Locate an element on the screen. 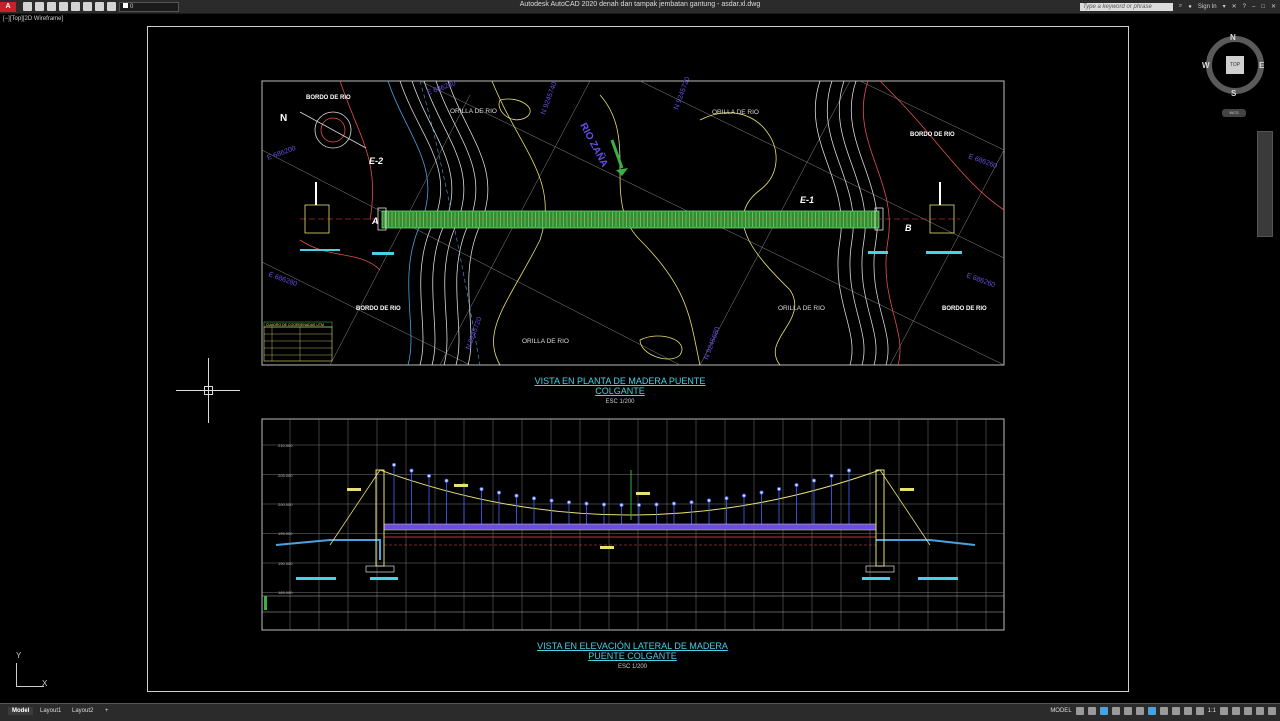 The image size is (1280, 721). snap-icon is located at coordinates (1091, 711).